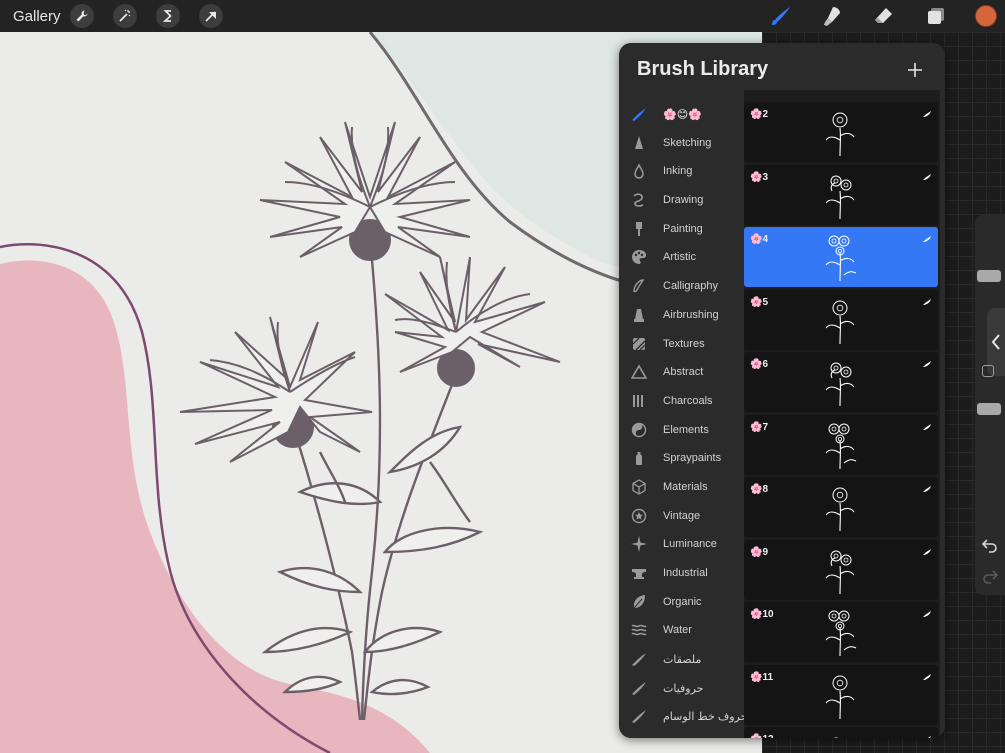 This screenshot has height=753, width=1005. What do you see at coordinates (681, 114) in the screenshot?
I see `category-item-favorites: 🌸😊🌸` at bounding box center [681, 114].